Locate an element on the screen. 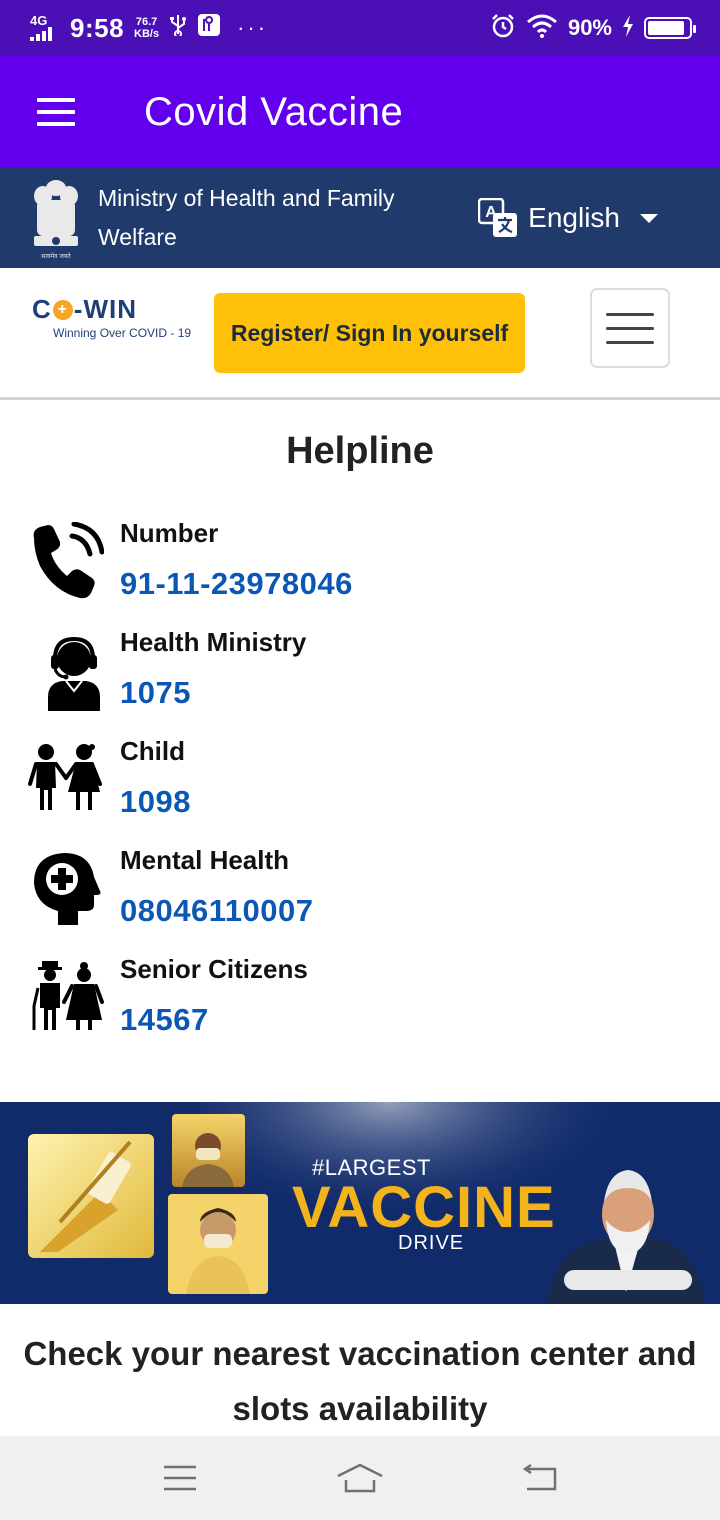  helpline-item-number: Number 91-11-23978046 is located at coordinates (360, 570).